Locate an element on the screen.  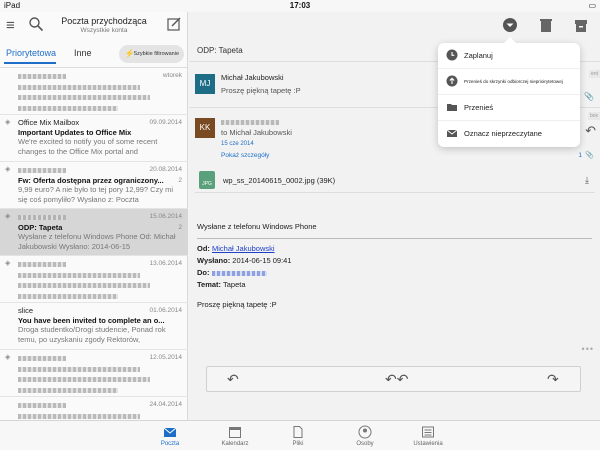
show-details-link: Pokaż szczegóły is located at coordinates (245, 155).